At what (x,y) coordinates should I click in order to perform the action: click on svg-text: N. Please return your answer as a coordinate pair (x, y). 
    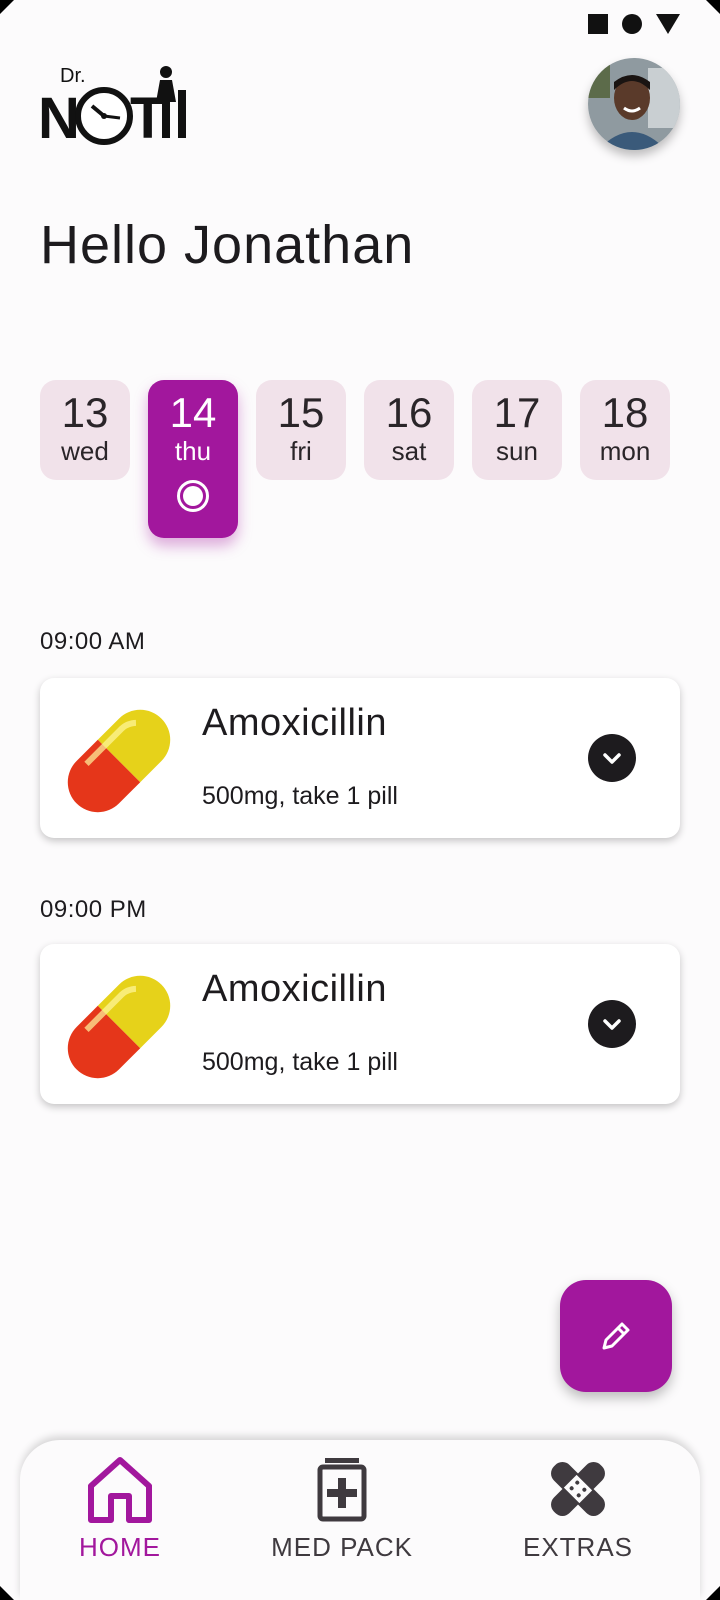
    Looking at the image, I should click on (59, 118).